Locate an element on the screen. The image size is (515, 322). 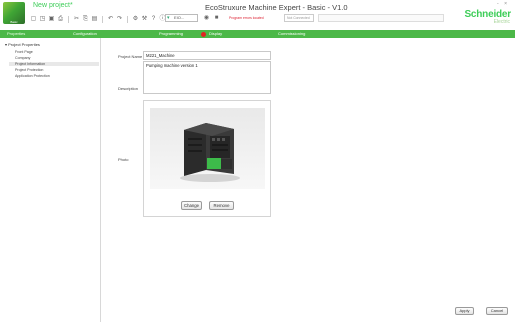
connect-icon: ◉ is located at coordinates (206, 18).